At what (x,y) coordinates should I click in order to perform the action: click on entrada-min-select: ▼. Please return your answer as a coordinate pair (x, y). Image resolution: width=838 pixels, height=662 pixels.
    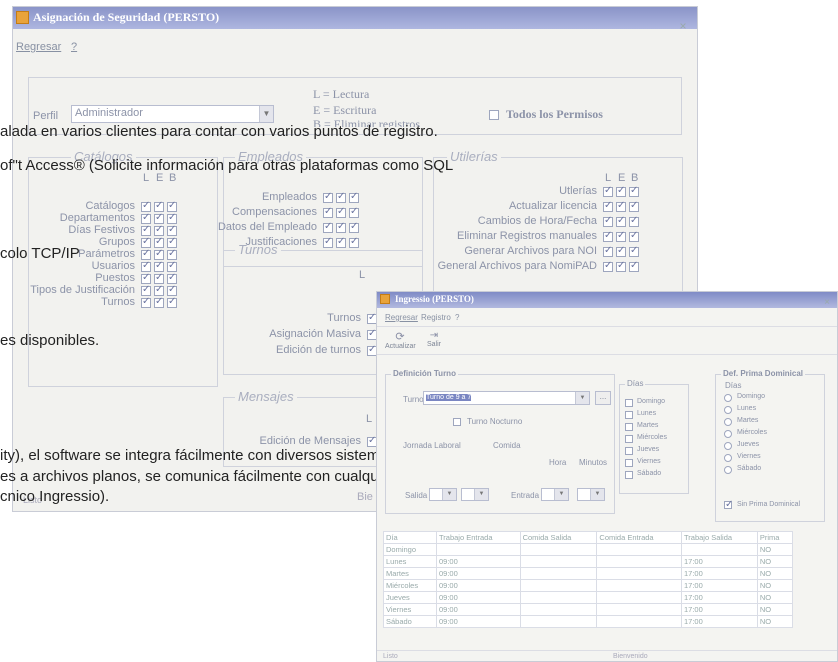
    Looking at the image, I should click on (591, 494).